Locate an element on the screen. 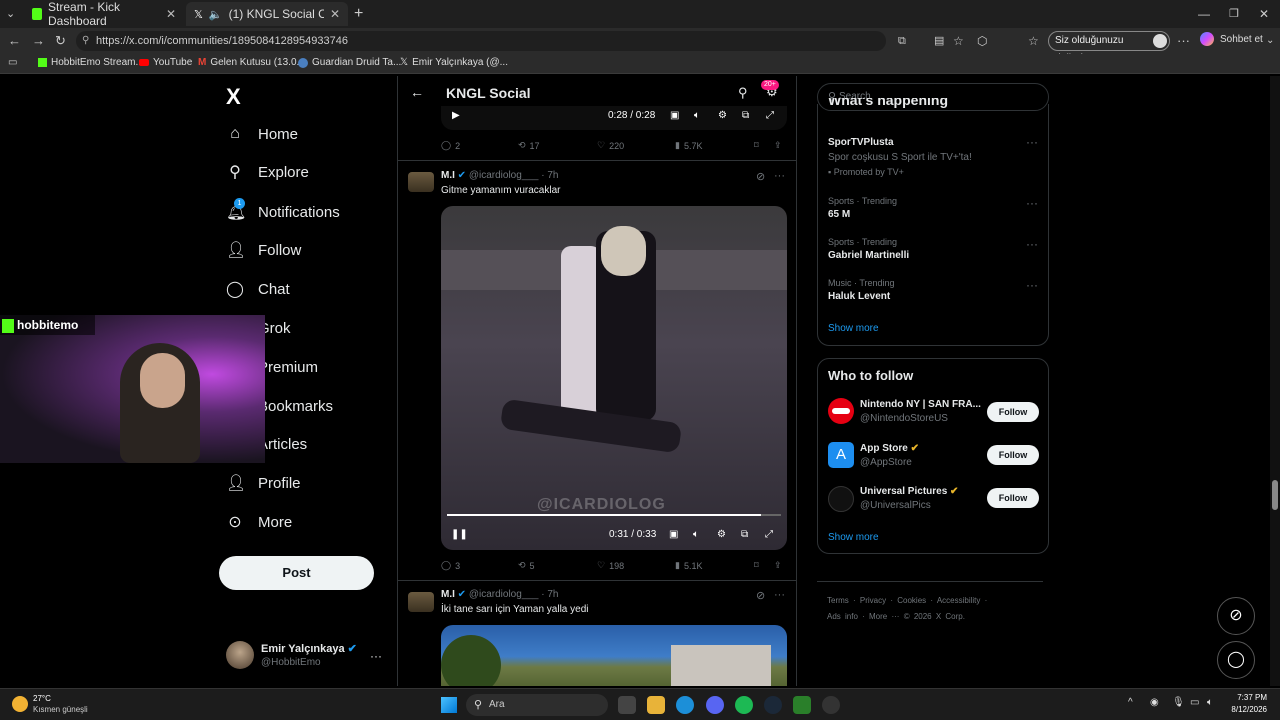 Image resolution: width=1280 pixels, height=720 pixels. collections-icon: ☆ is located at coordinates (1033, 41).